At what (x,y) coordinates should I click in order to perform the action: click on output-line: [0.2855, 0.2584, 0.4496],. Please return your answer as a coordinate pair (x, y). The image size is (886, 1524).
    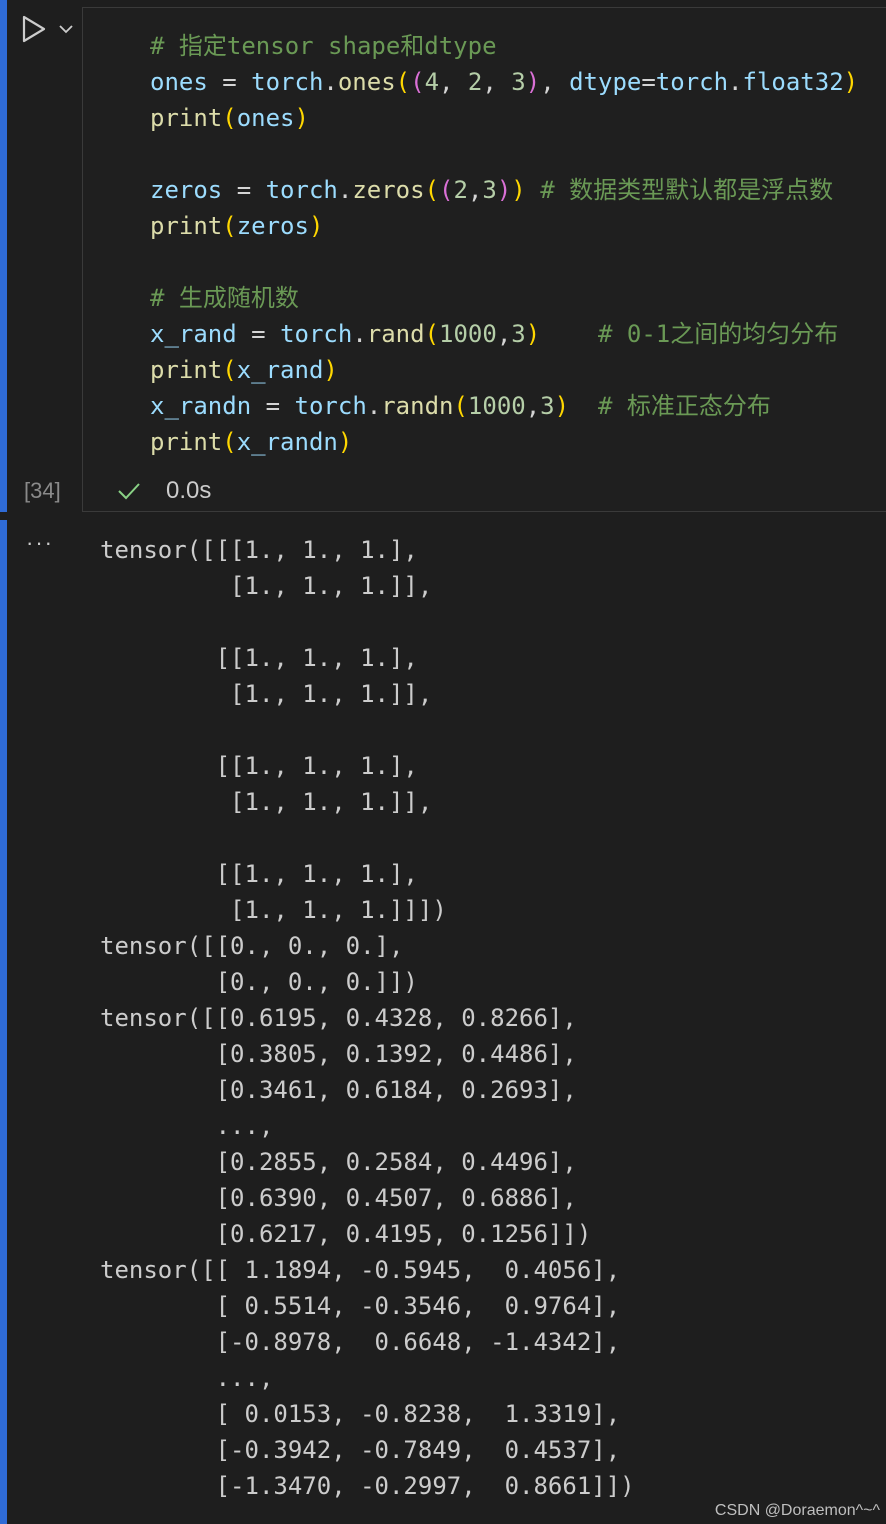
    Looking at the image, I should click on (338, 1162).